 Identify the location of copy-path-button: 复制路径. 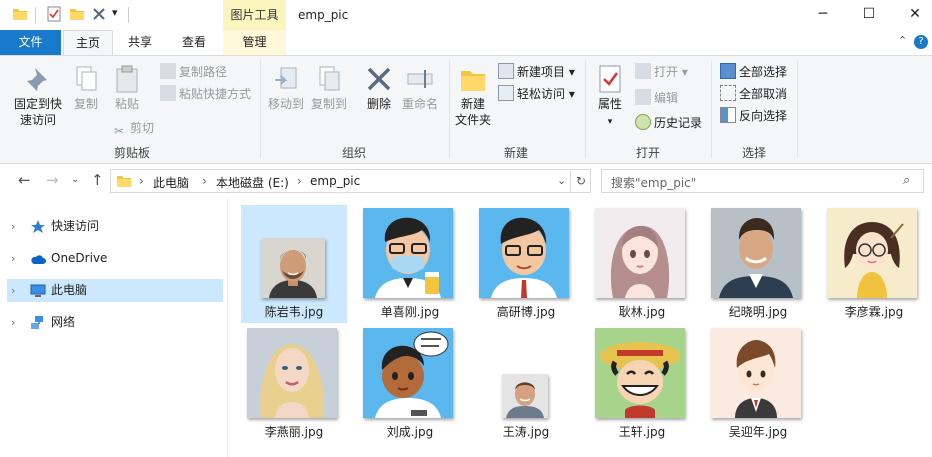
(193, 72).